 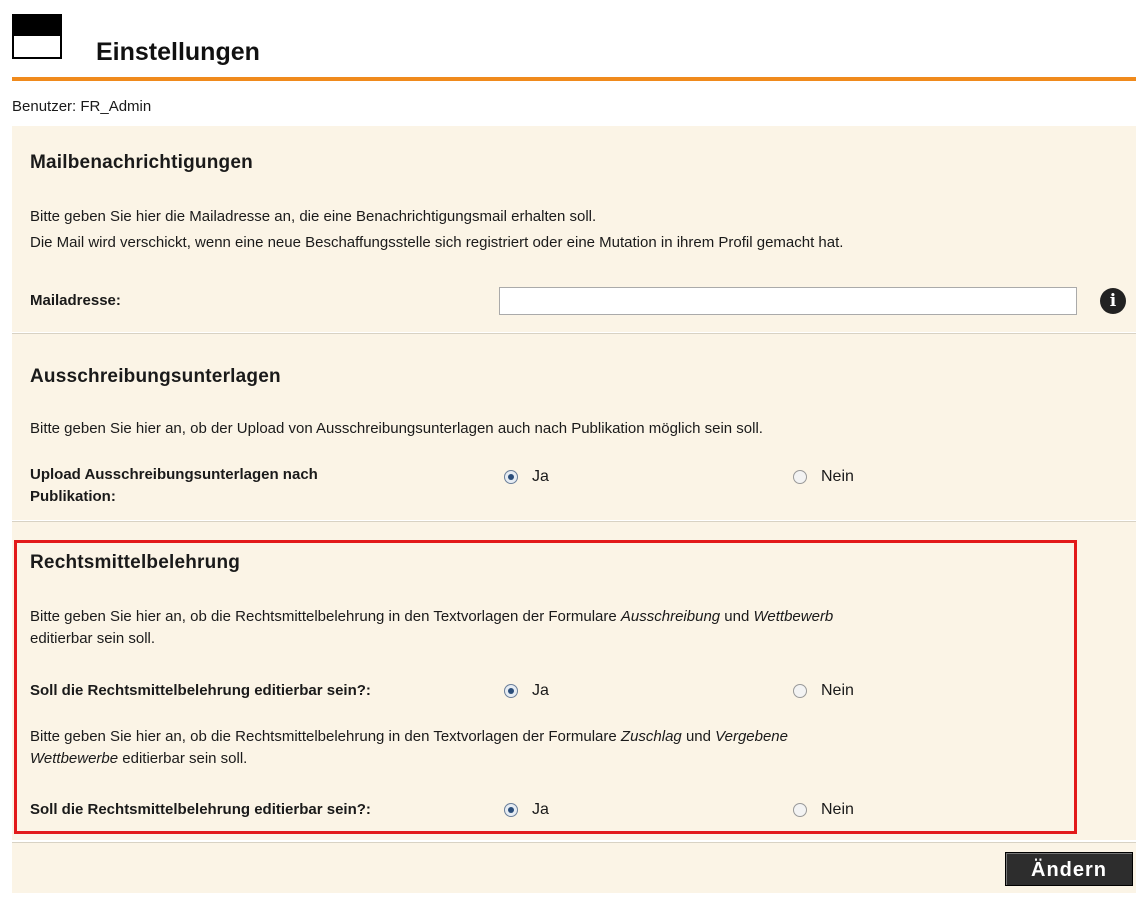 I want to click on action-bar, so click(x=574, y=868).